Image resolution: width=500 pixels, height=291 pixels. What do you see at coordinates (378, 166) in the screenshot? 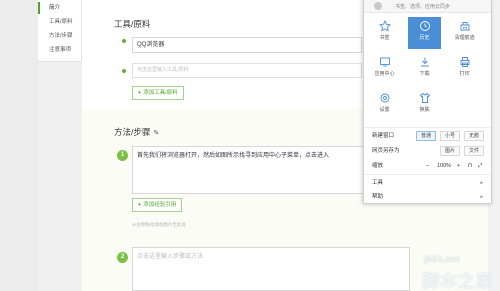
I see `zoom-label: 缩放` at bounding box center [378, 166].